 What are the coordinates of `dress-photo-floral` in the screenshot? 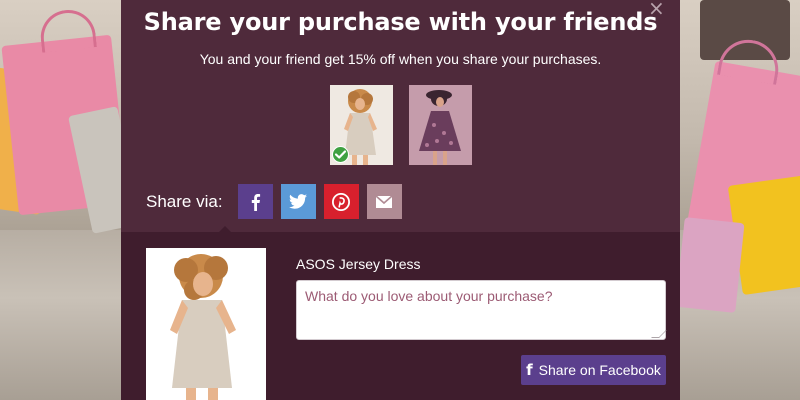 It's located at (440, 125).